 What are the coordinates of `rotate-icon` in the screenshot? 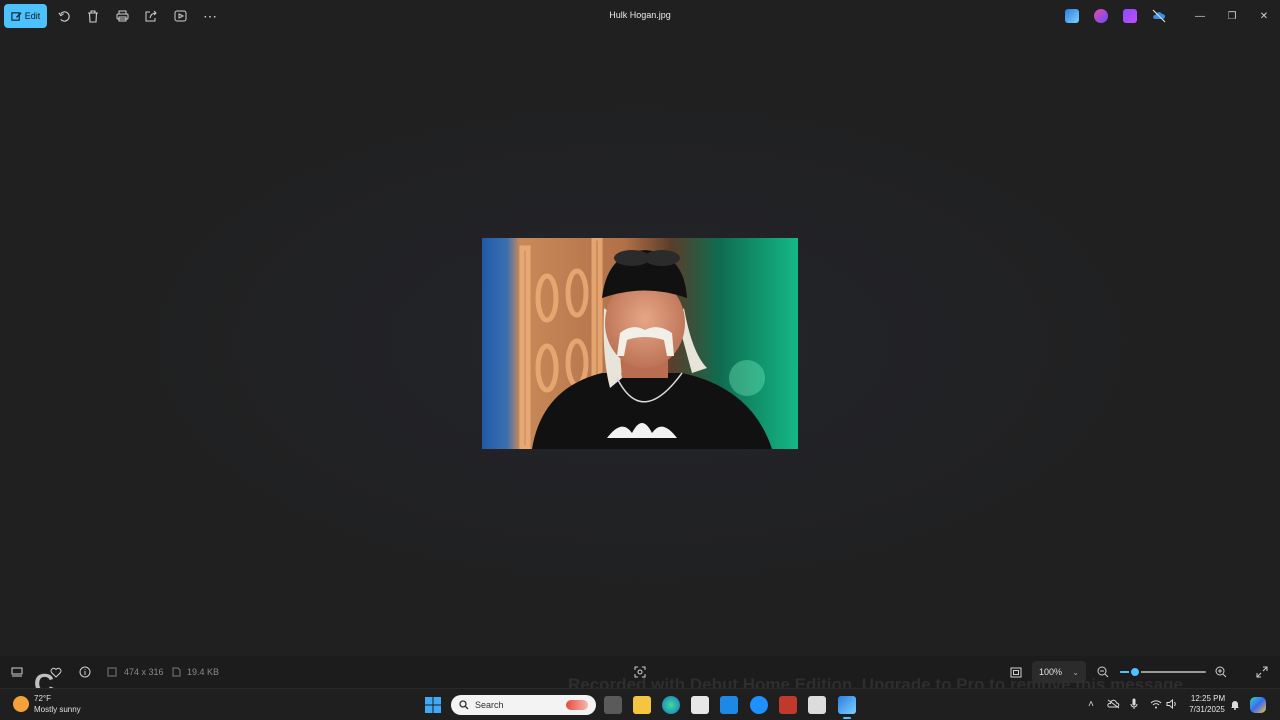 It's located at (63, 16).